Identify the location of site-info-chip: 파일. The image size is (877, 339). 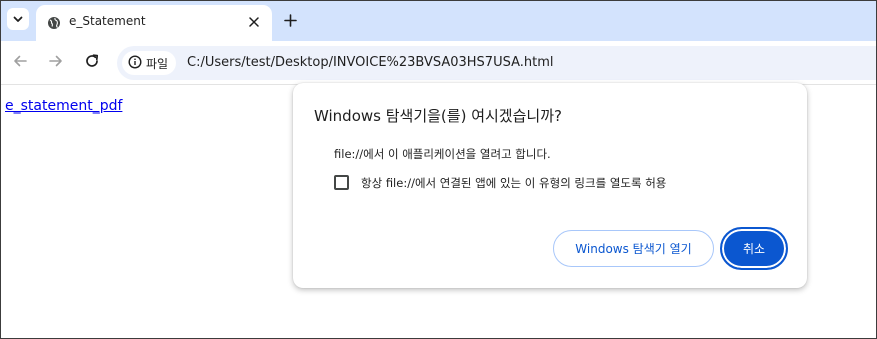
(149, 63).